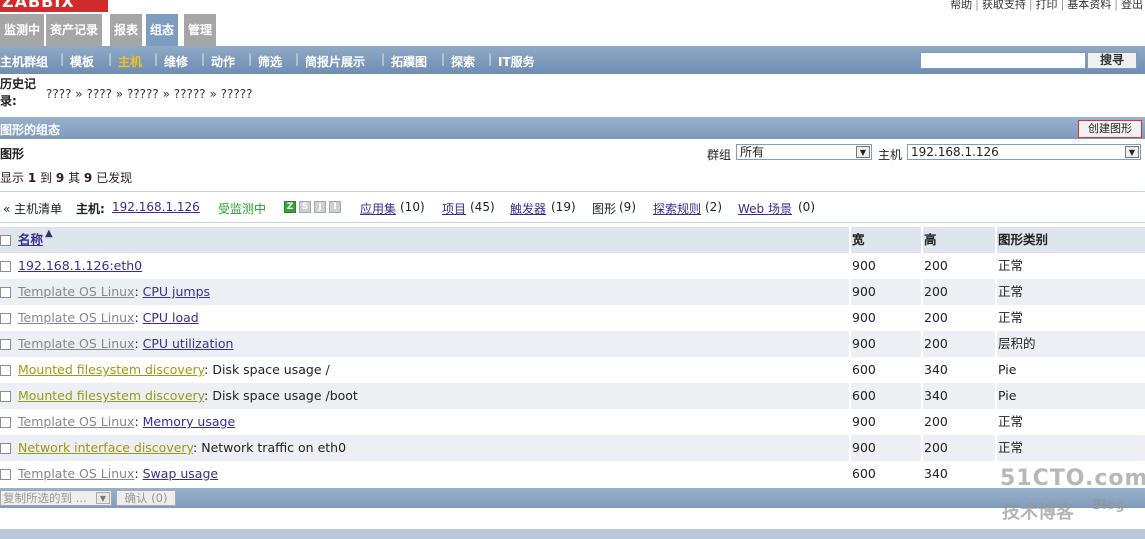 The width and height of the screenshot is (1145, 539). I want to click on main-menu-tab: 报表, so click(126, 30).